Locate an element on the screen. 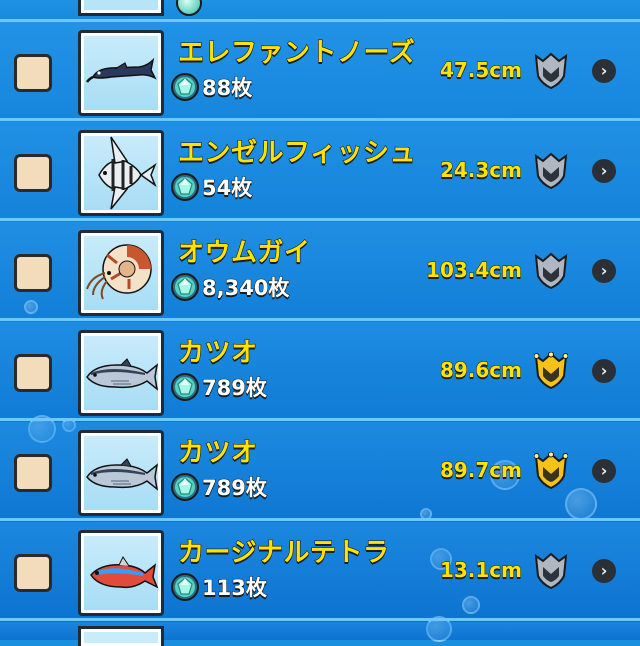 This screenshot has width=640, height=646. fish-size: 24.3cm is located at coordinates (480, 170).